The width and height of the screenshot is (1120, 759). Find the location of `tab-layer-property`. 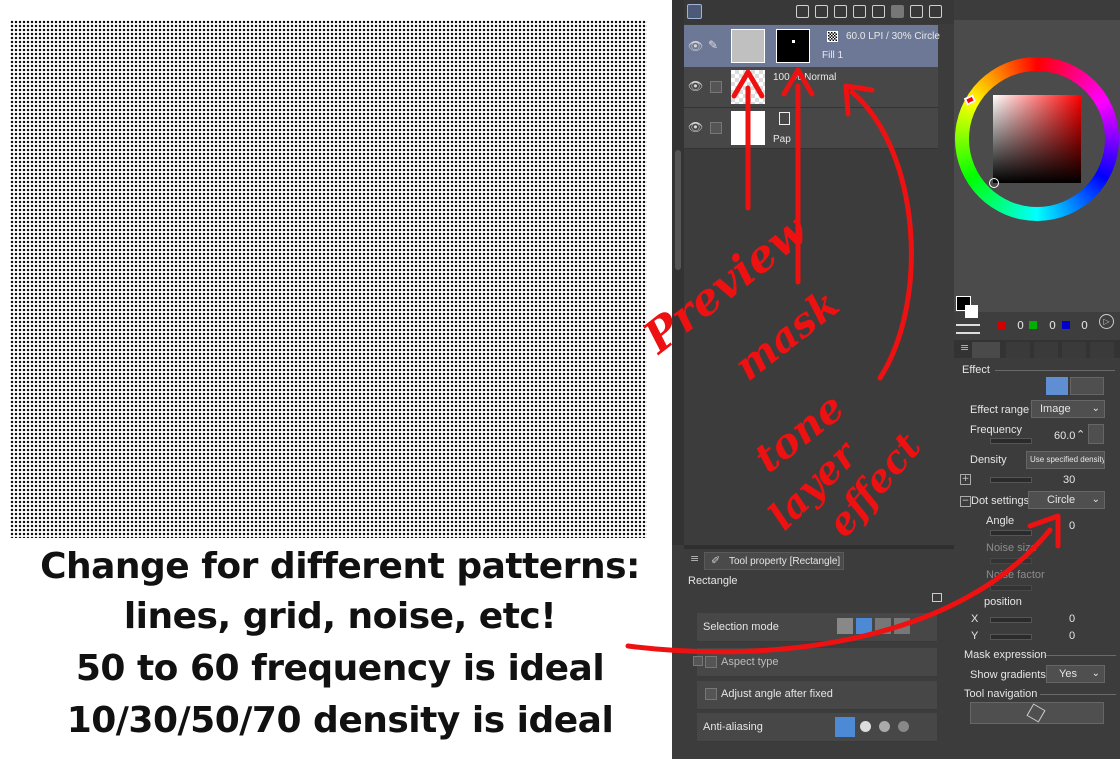

tab-layer-property is located at coordinates (986, 350).